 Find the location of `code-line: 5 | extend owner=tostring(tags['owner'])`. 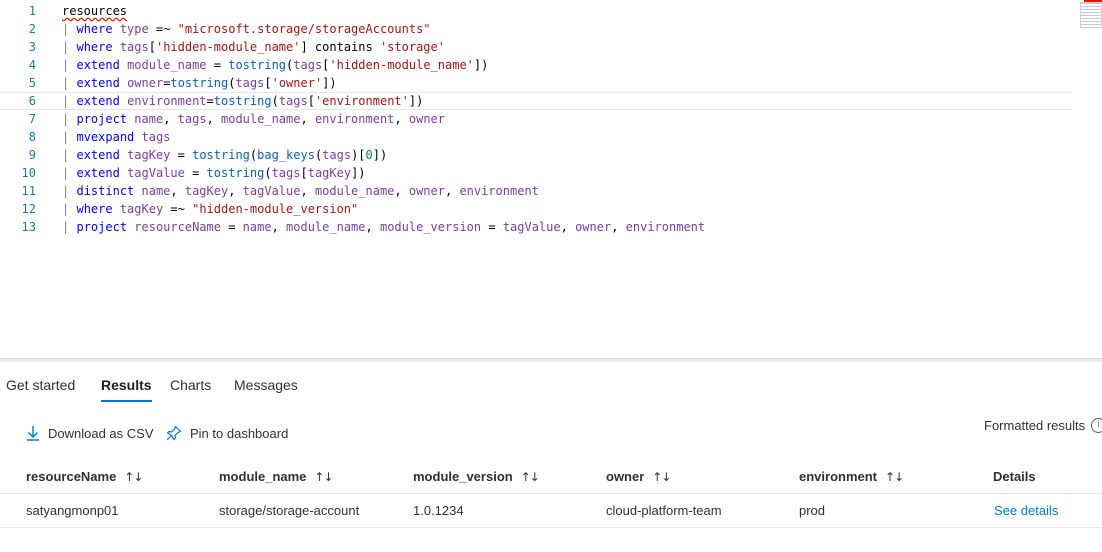

code-line: 5 | extend owner=tostring(tags['owner']) is located at coordinates (551, 83).